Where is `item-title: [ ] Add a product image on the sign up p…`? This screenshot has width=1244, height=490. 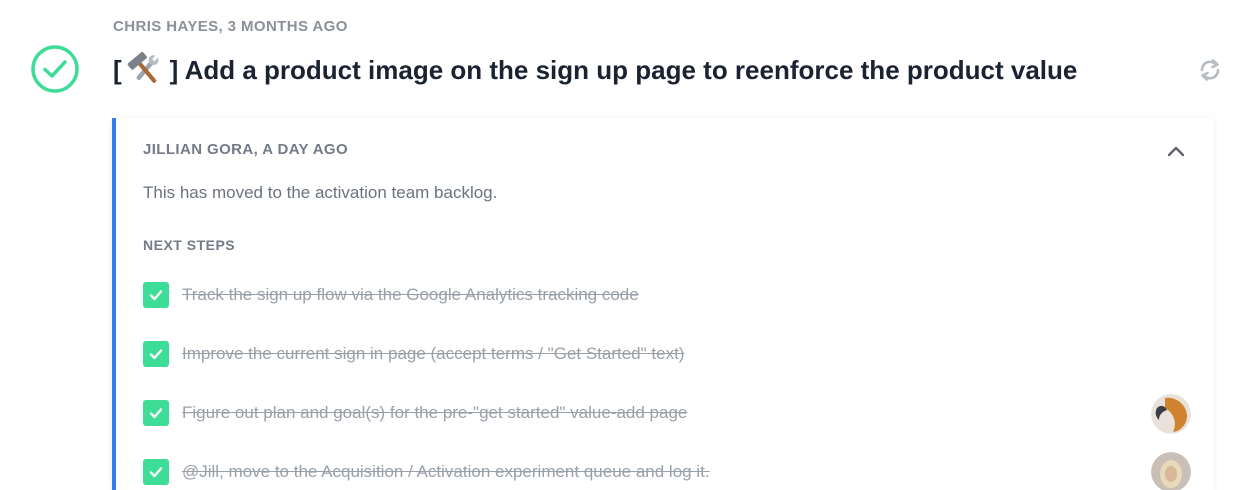
item-title: [ ] Add a product image on the sign up p… is located at coordinates (595, 70).